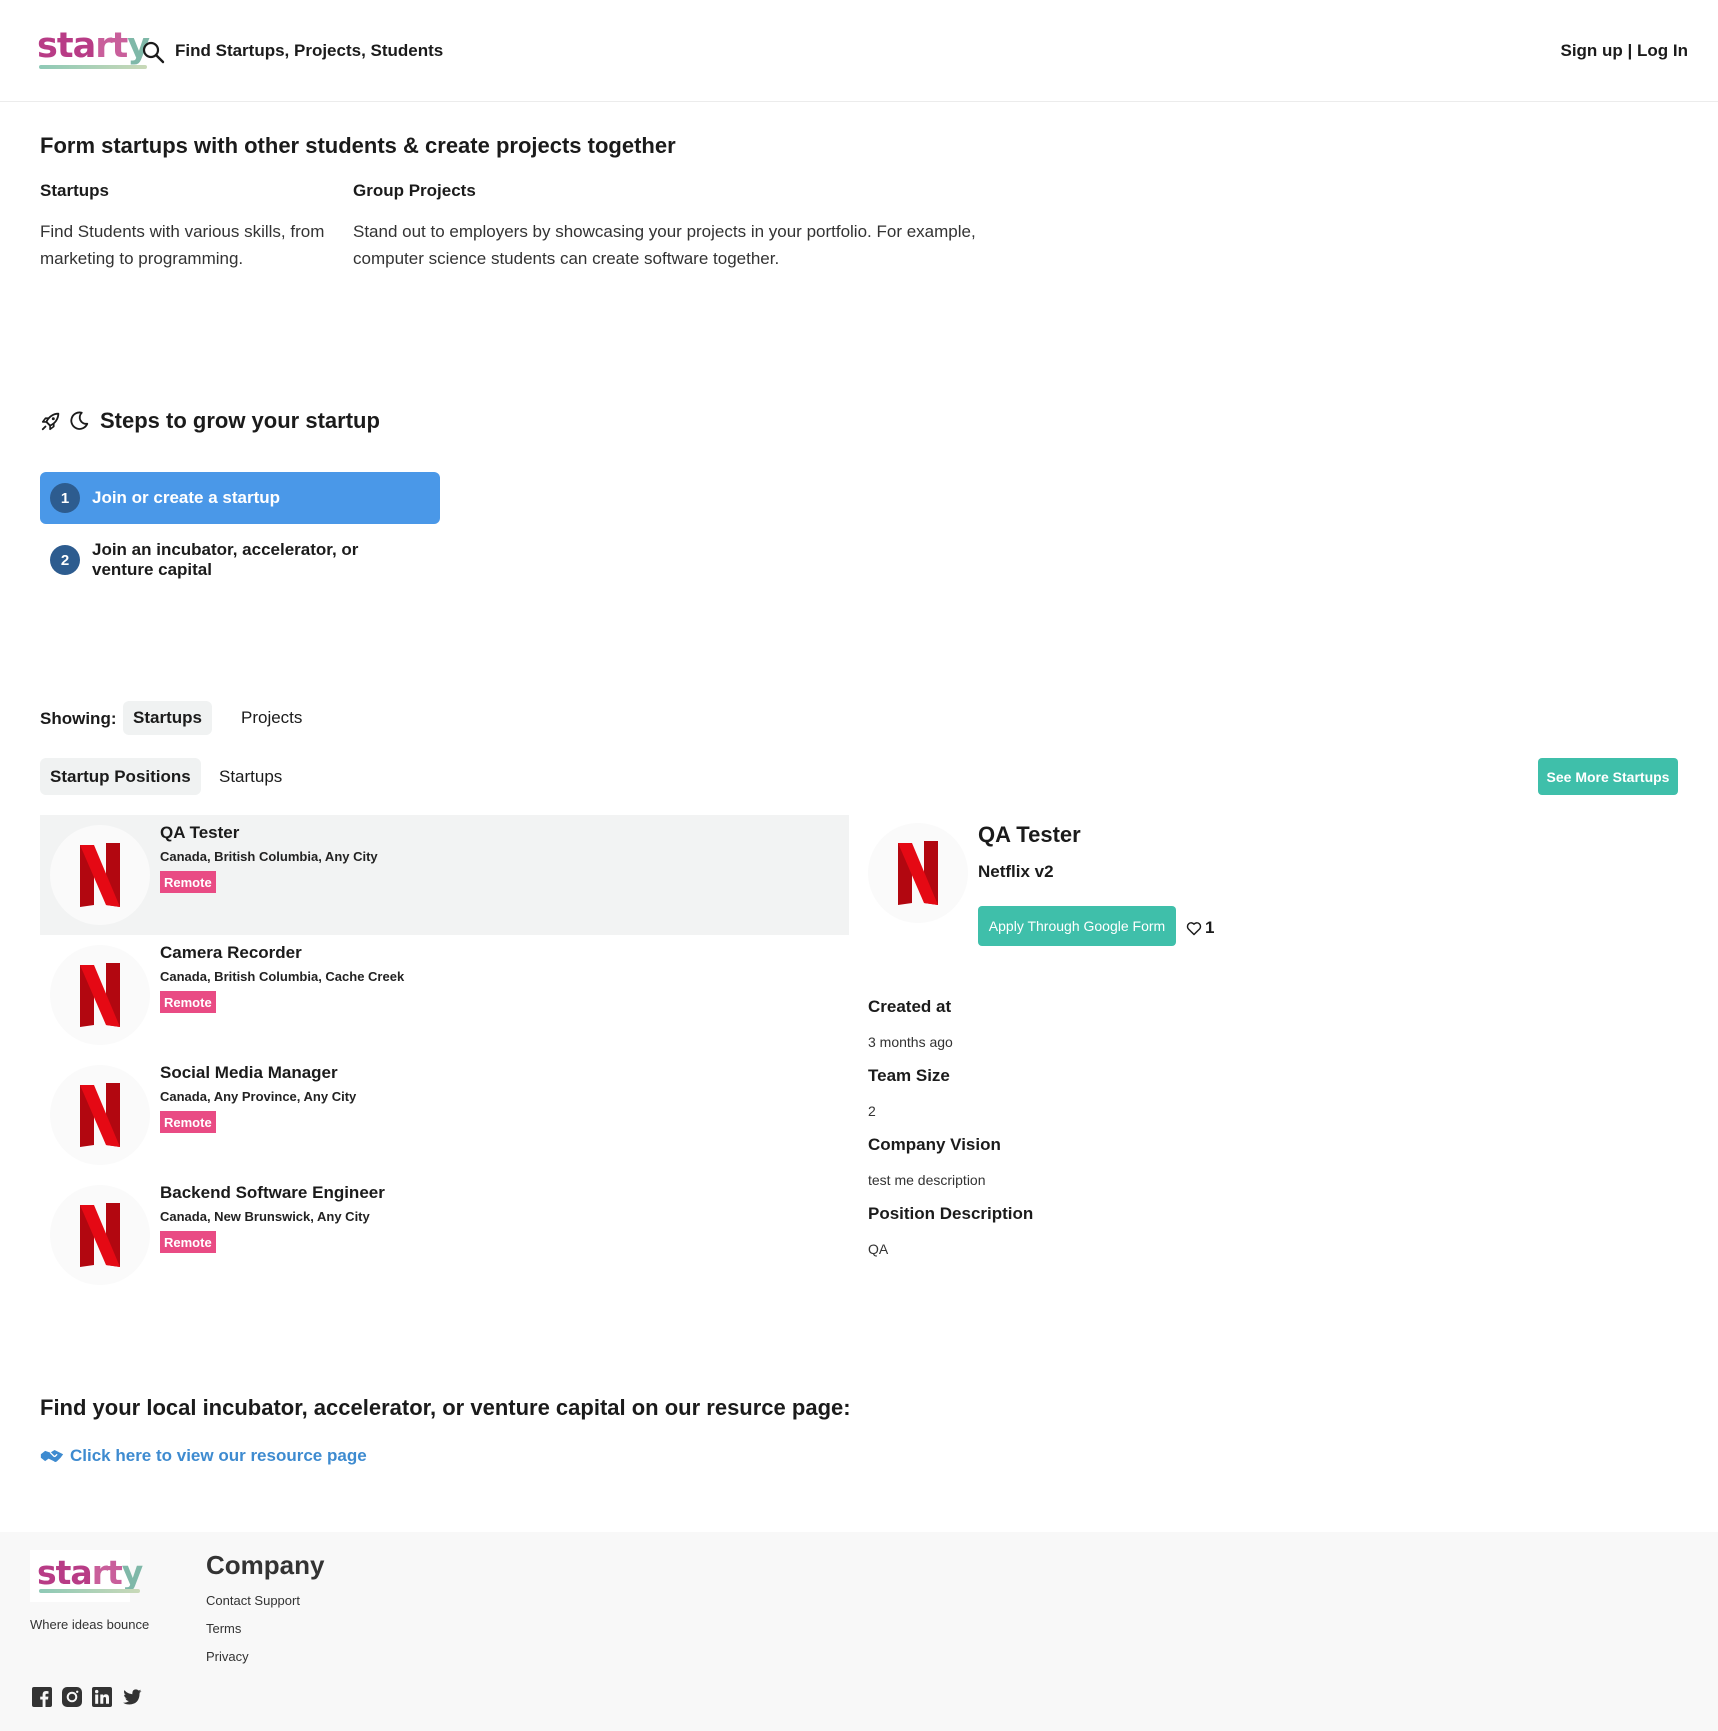 Image resolution: width=1718 pixels, height=1731 pixels. What do you see at coordinates (878, 1249) in the screenshot?
I see `position-description-value: QA` at bounding box center [878, 1249].